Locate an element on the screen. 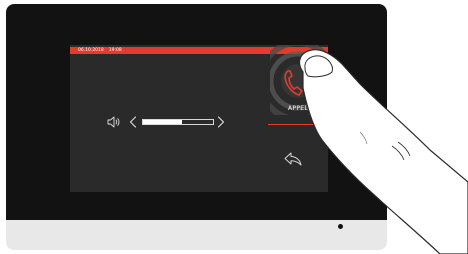  call-button-underline is located at coordinates (298, 124).